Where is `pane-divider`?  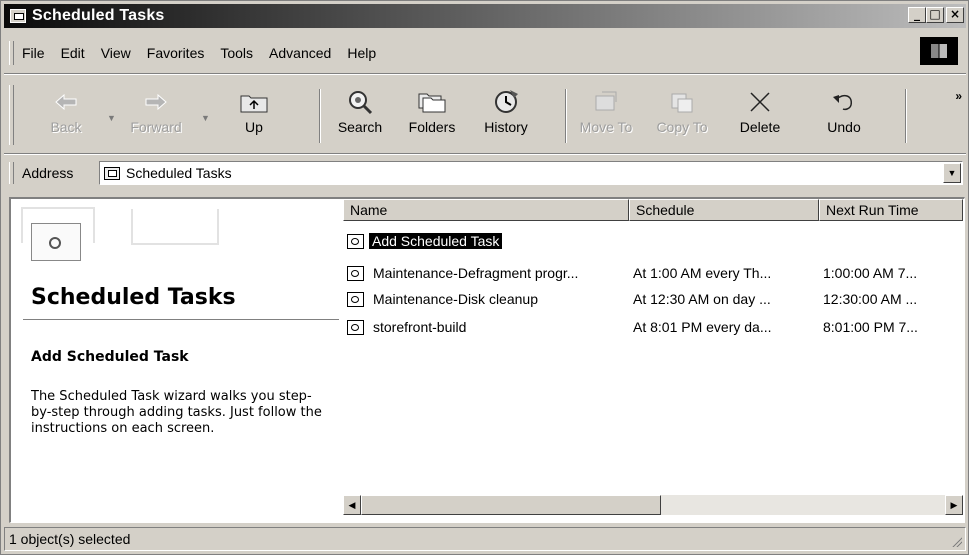
pane-divider is located at coordinates (181, 319).